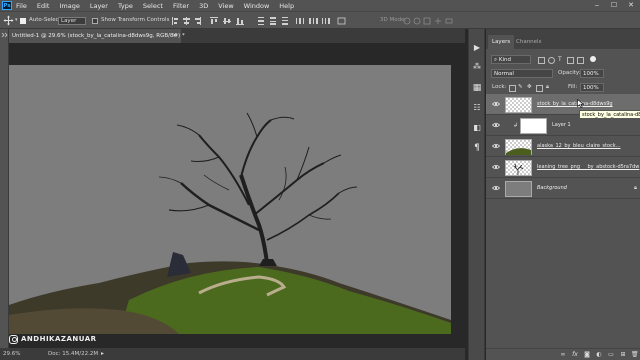 The image size is (640, 360). Describe the element at coordinates (232, 354) in the screenshot. I see `status-bar: 29.6% Doc: 15.4M/22.2M ▸` at that location.